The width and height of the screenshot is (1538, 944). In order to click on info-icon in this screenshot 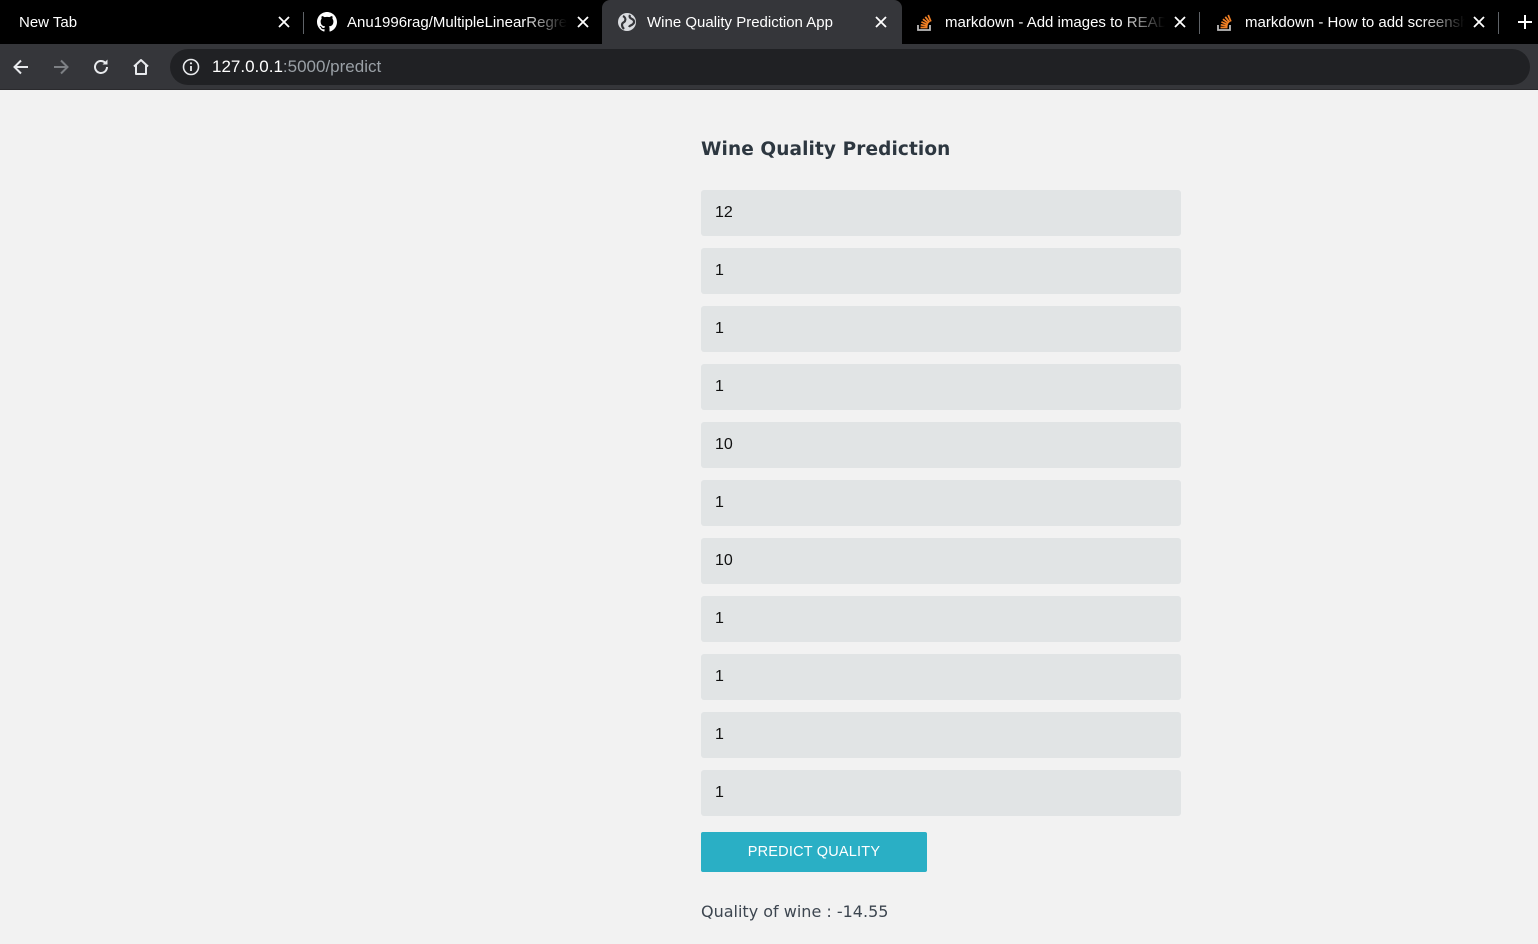, I will do `click(191, 67)`.